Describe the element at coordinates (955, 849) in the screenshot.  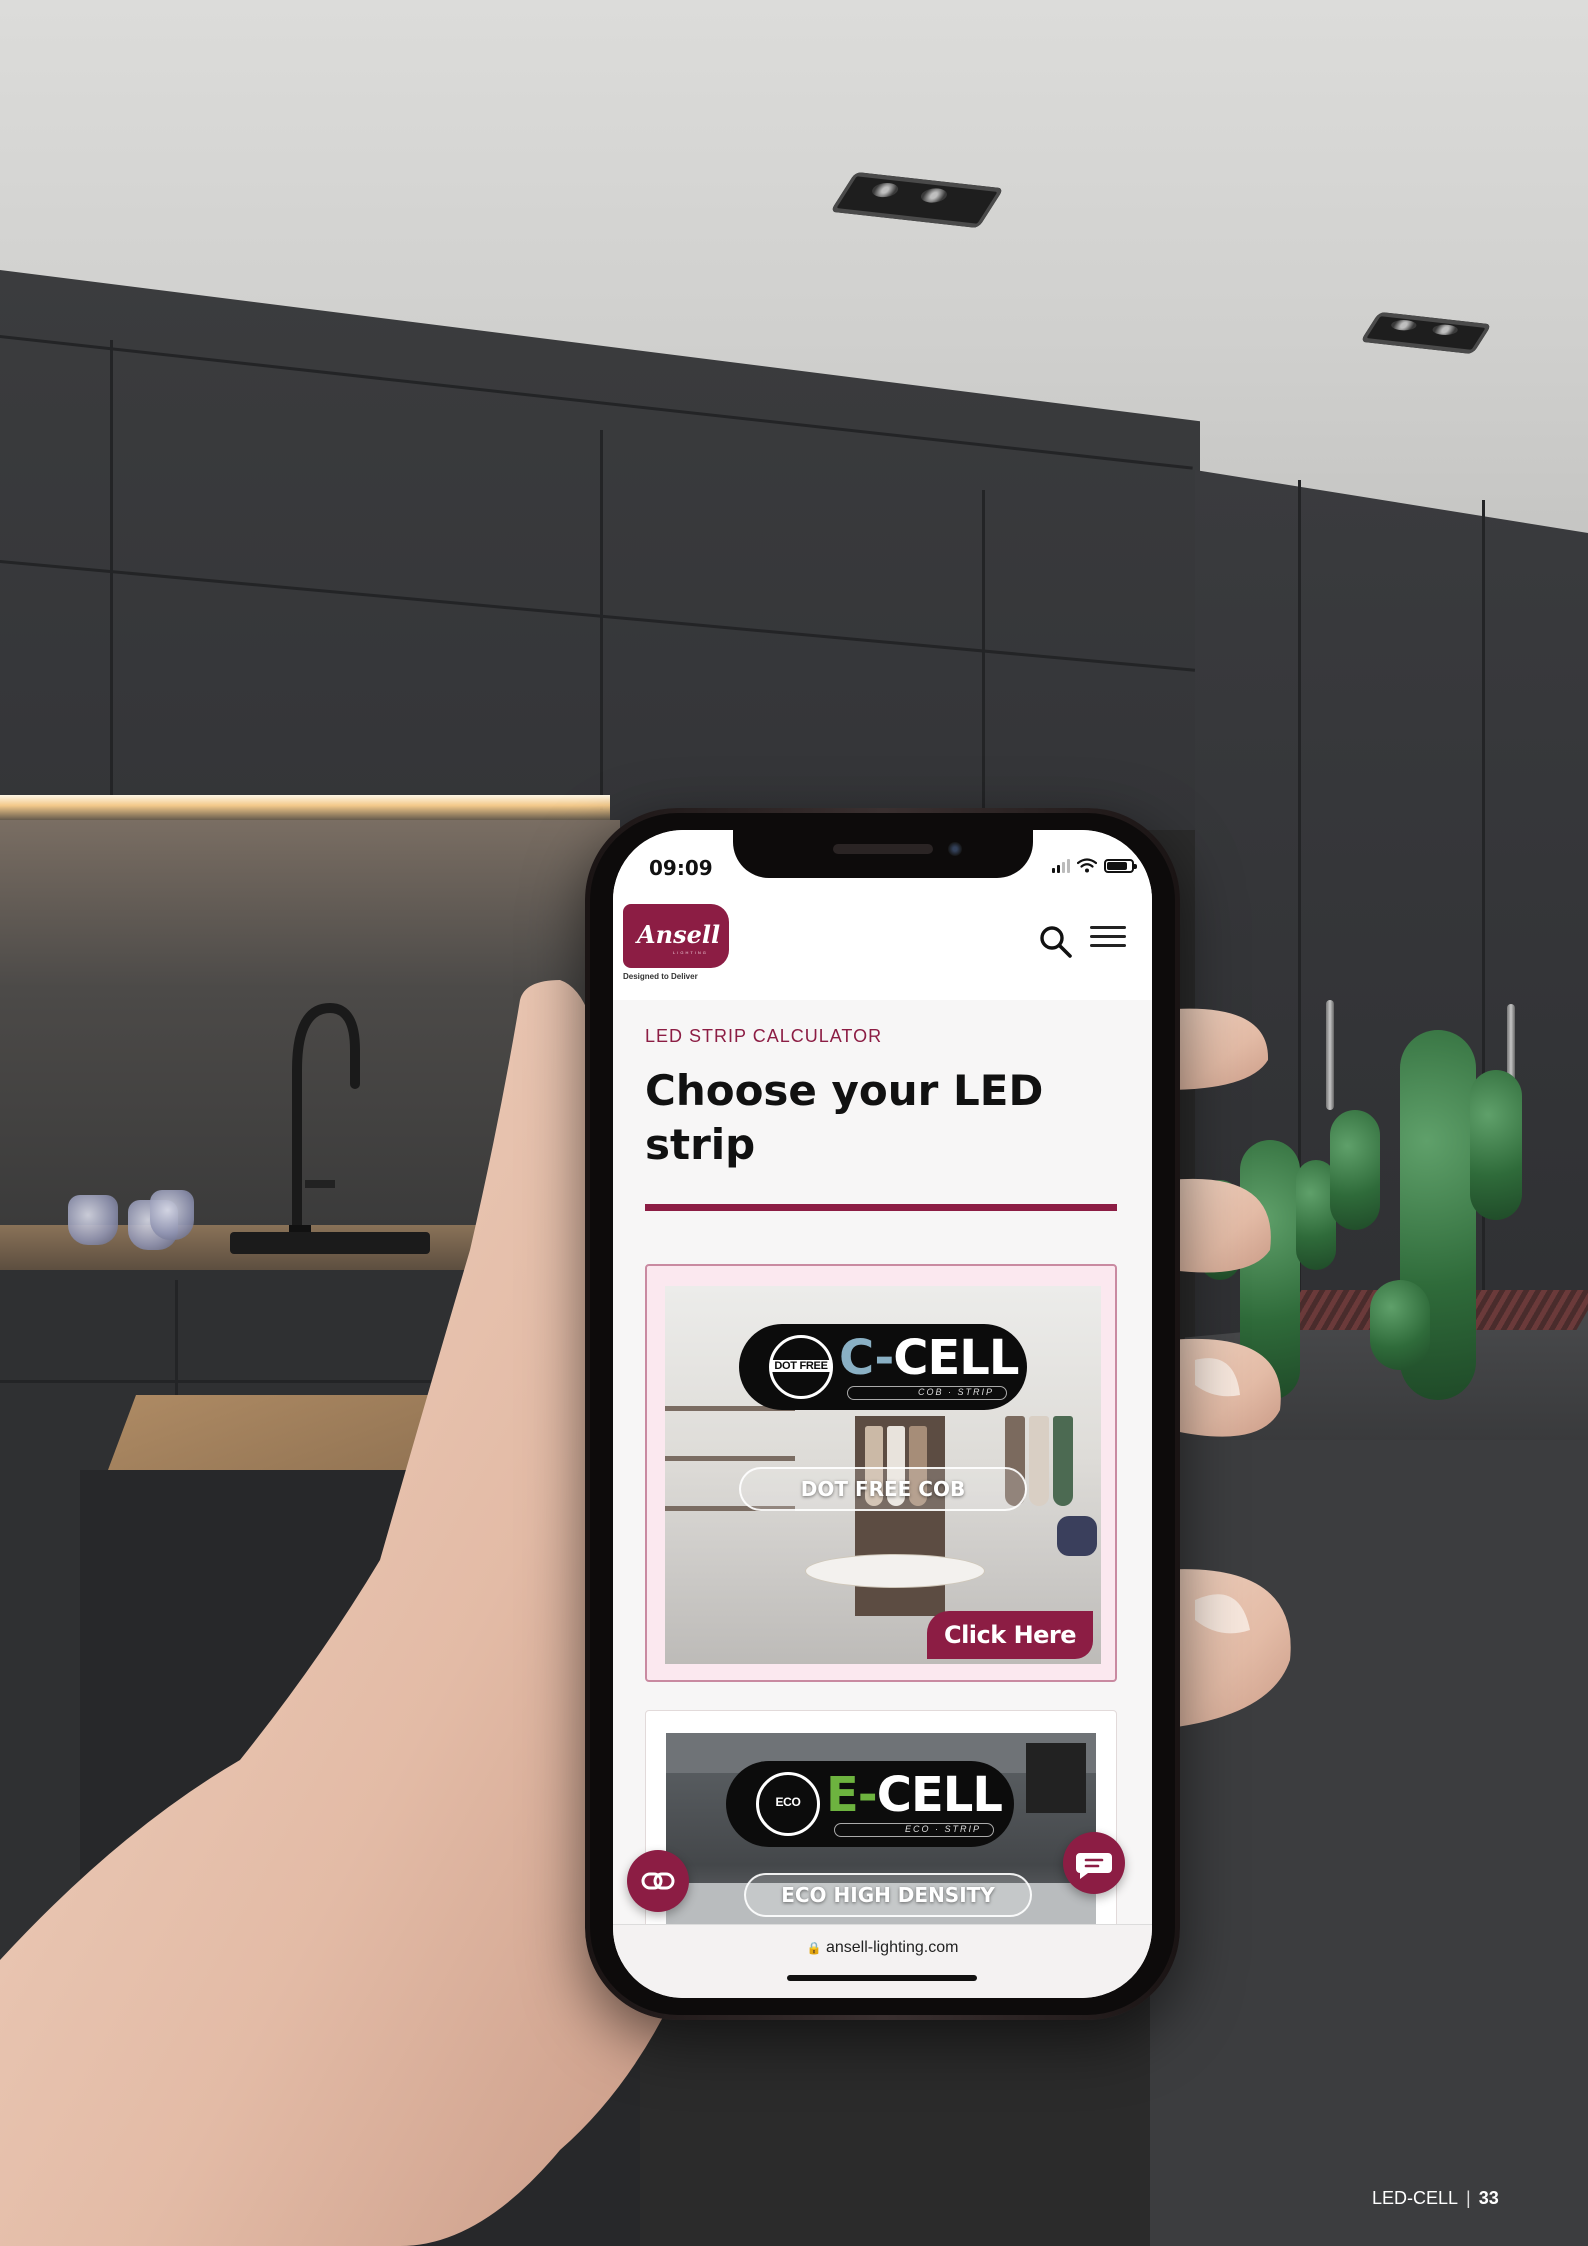
I see `front-camera` at that location.